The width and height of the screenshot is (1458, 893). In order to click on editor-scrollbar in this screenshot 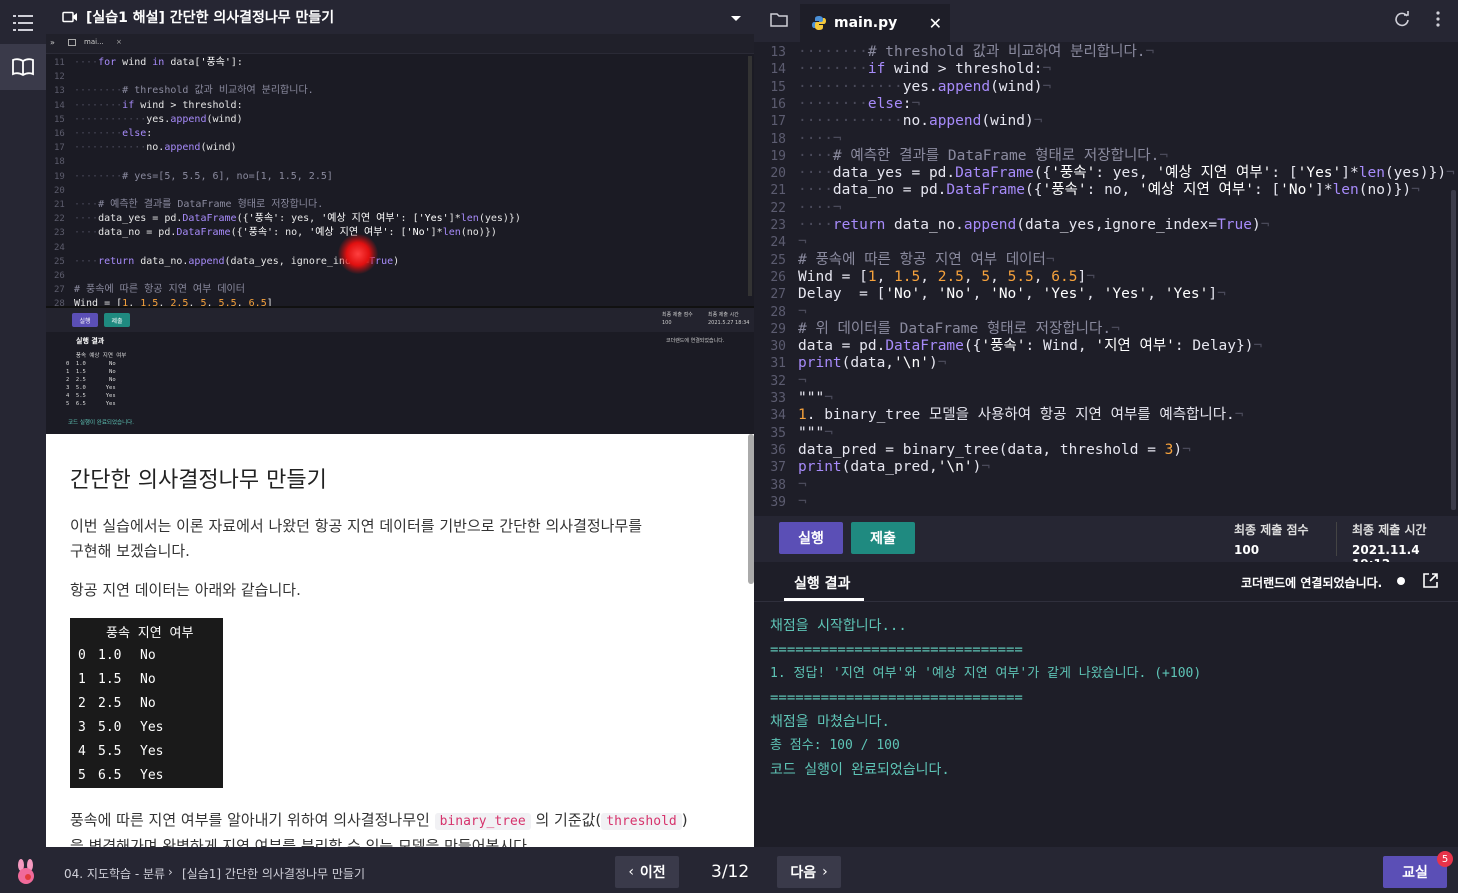, I will do `click(1453, 350)`.